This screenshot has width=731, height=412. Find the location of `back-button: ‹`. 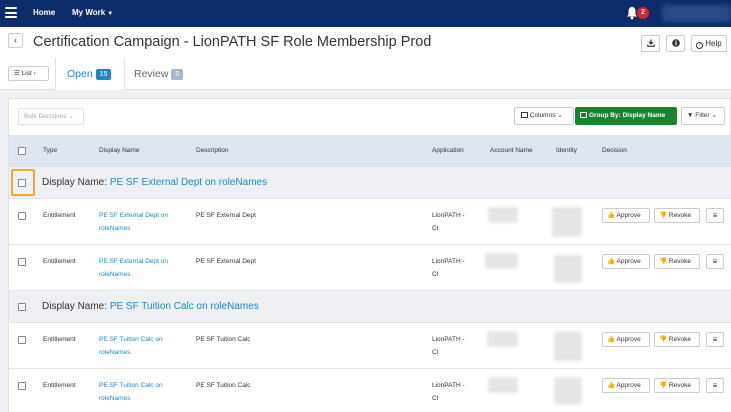

back-button: ‹ is located at coordinates (15, 40).